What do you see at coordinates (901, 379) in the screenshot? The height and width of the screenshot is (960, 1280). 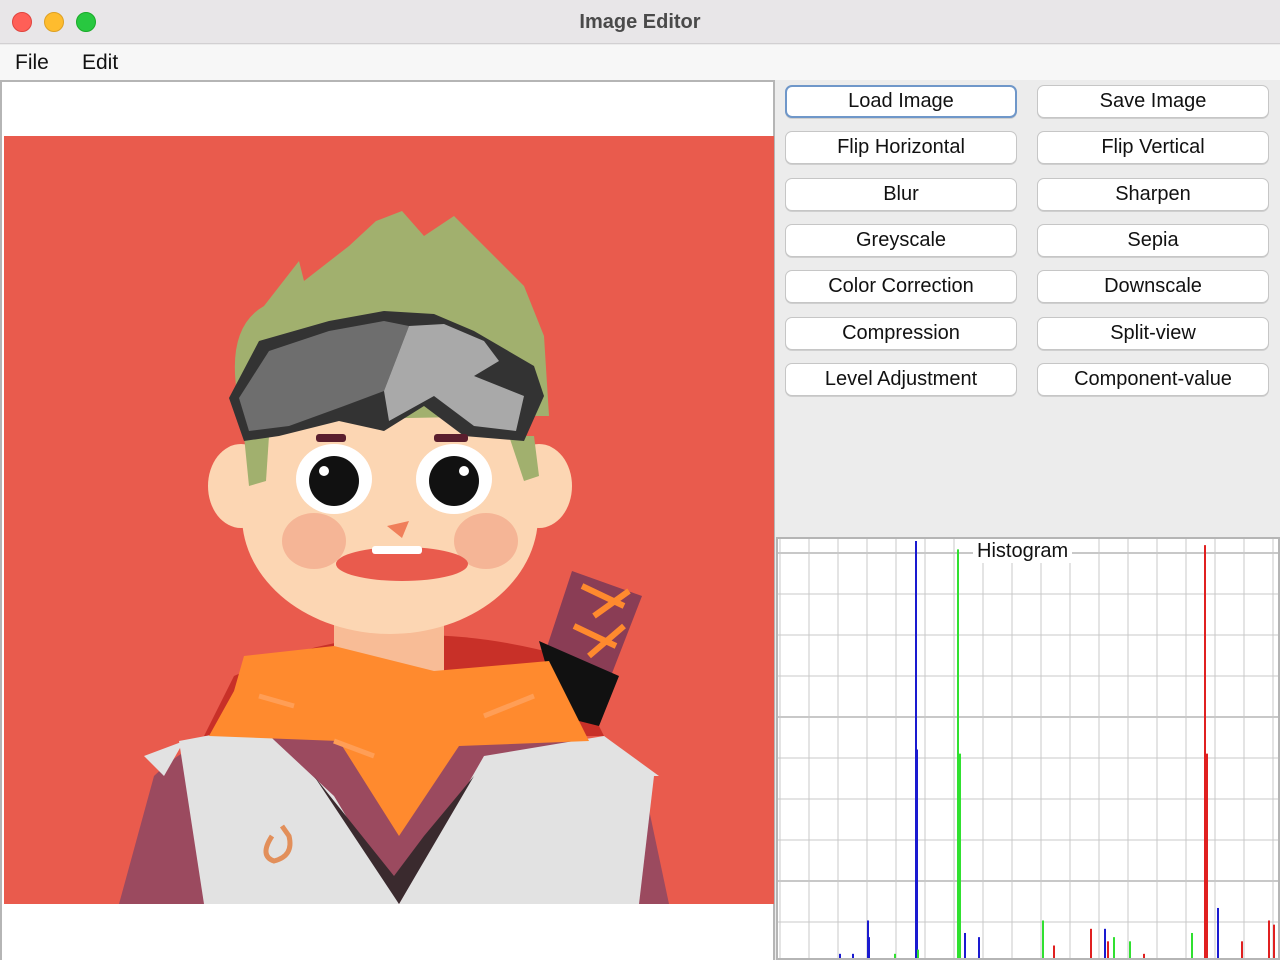 I see `level-adjustment-button: Level Adjustment` at bounding box center [901, 379].